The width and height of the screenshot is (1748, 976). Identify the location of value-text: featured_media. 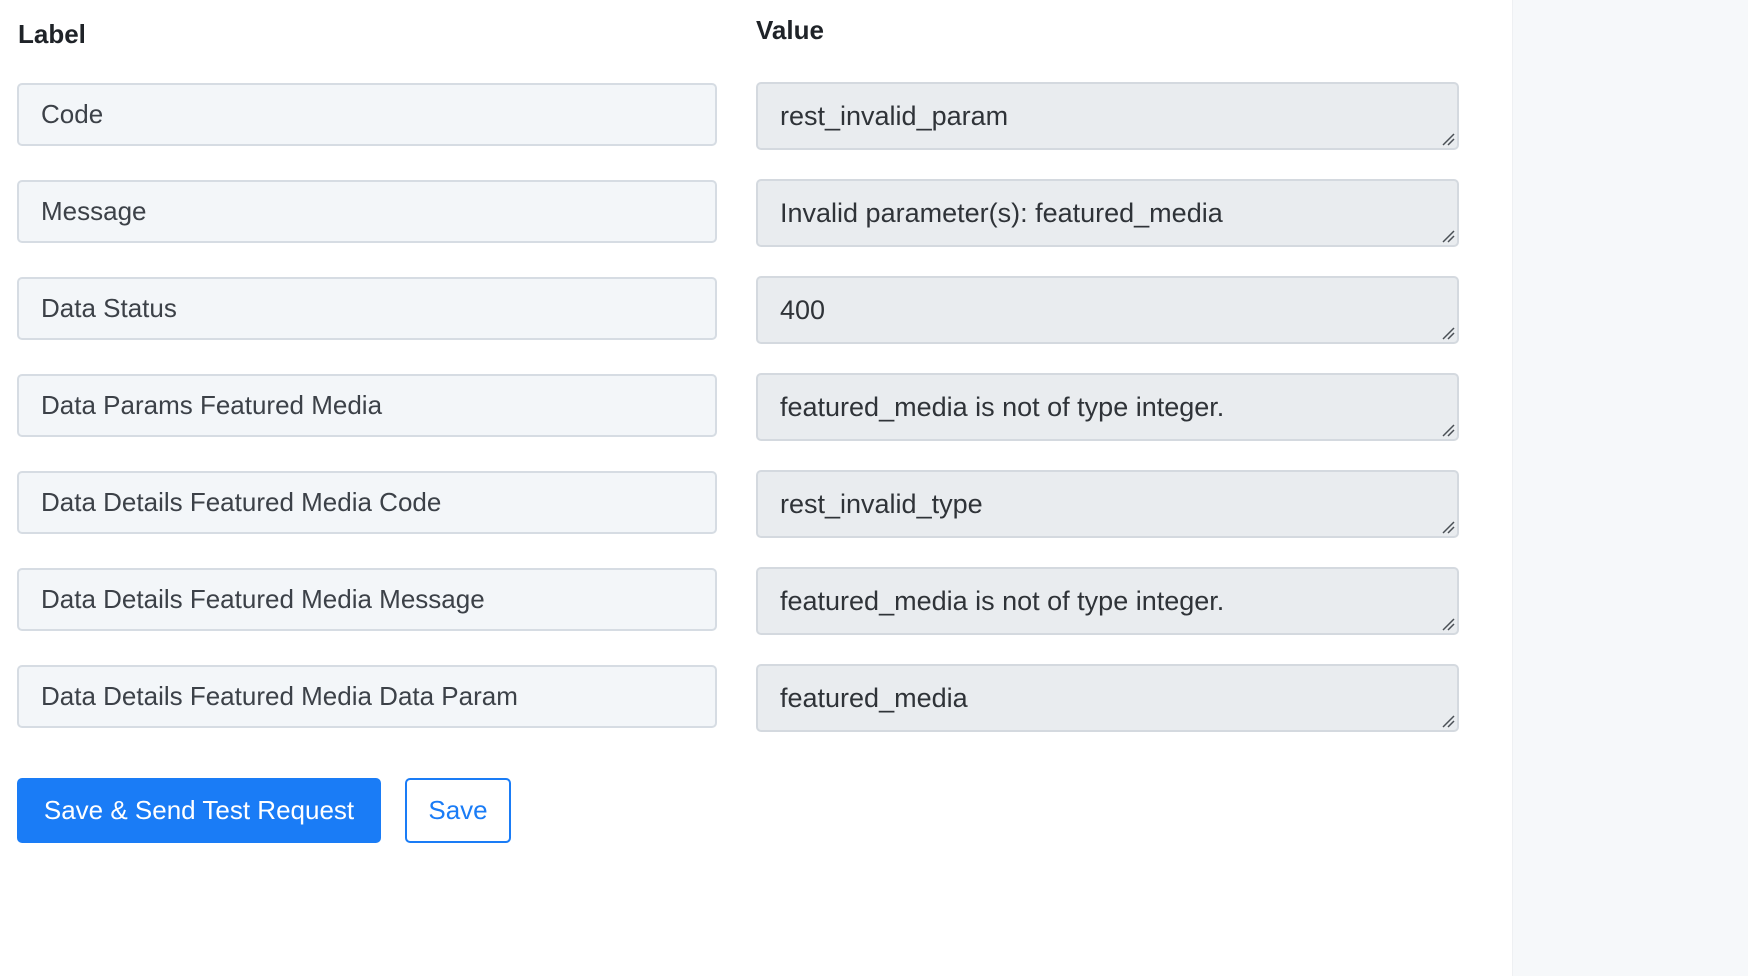
(874, 697).